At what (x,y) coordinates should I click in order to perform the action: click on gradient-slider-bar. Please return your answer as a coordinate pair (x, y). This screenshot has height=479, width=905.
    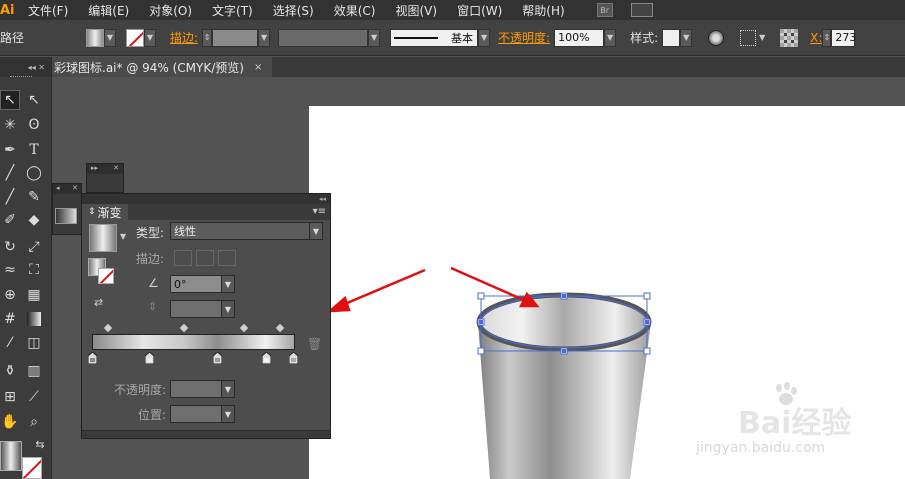
    Looking at the image, I should click on (193, 342).